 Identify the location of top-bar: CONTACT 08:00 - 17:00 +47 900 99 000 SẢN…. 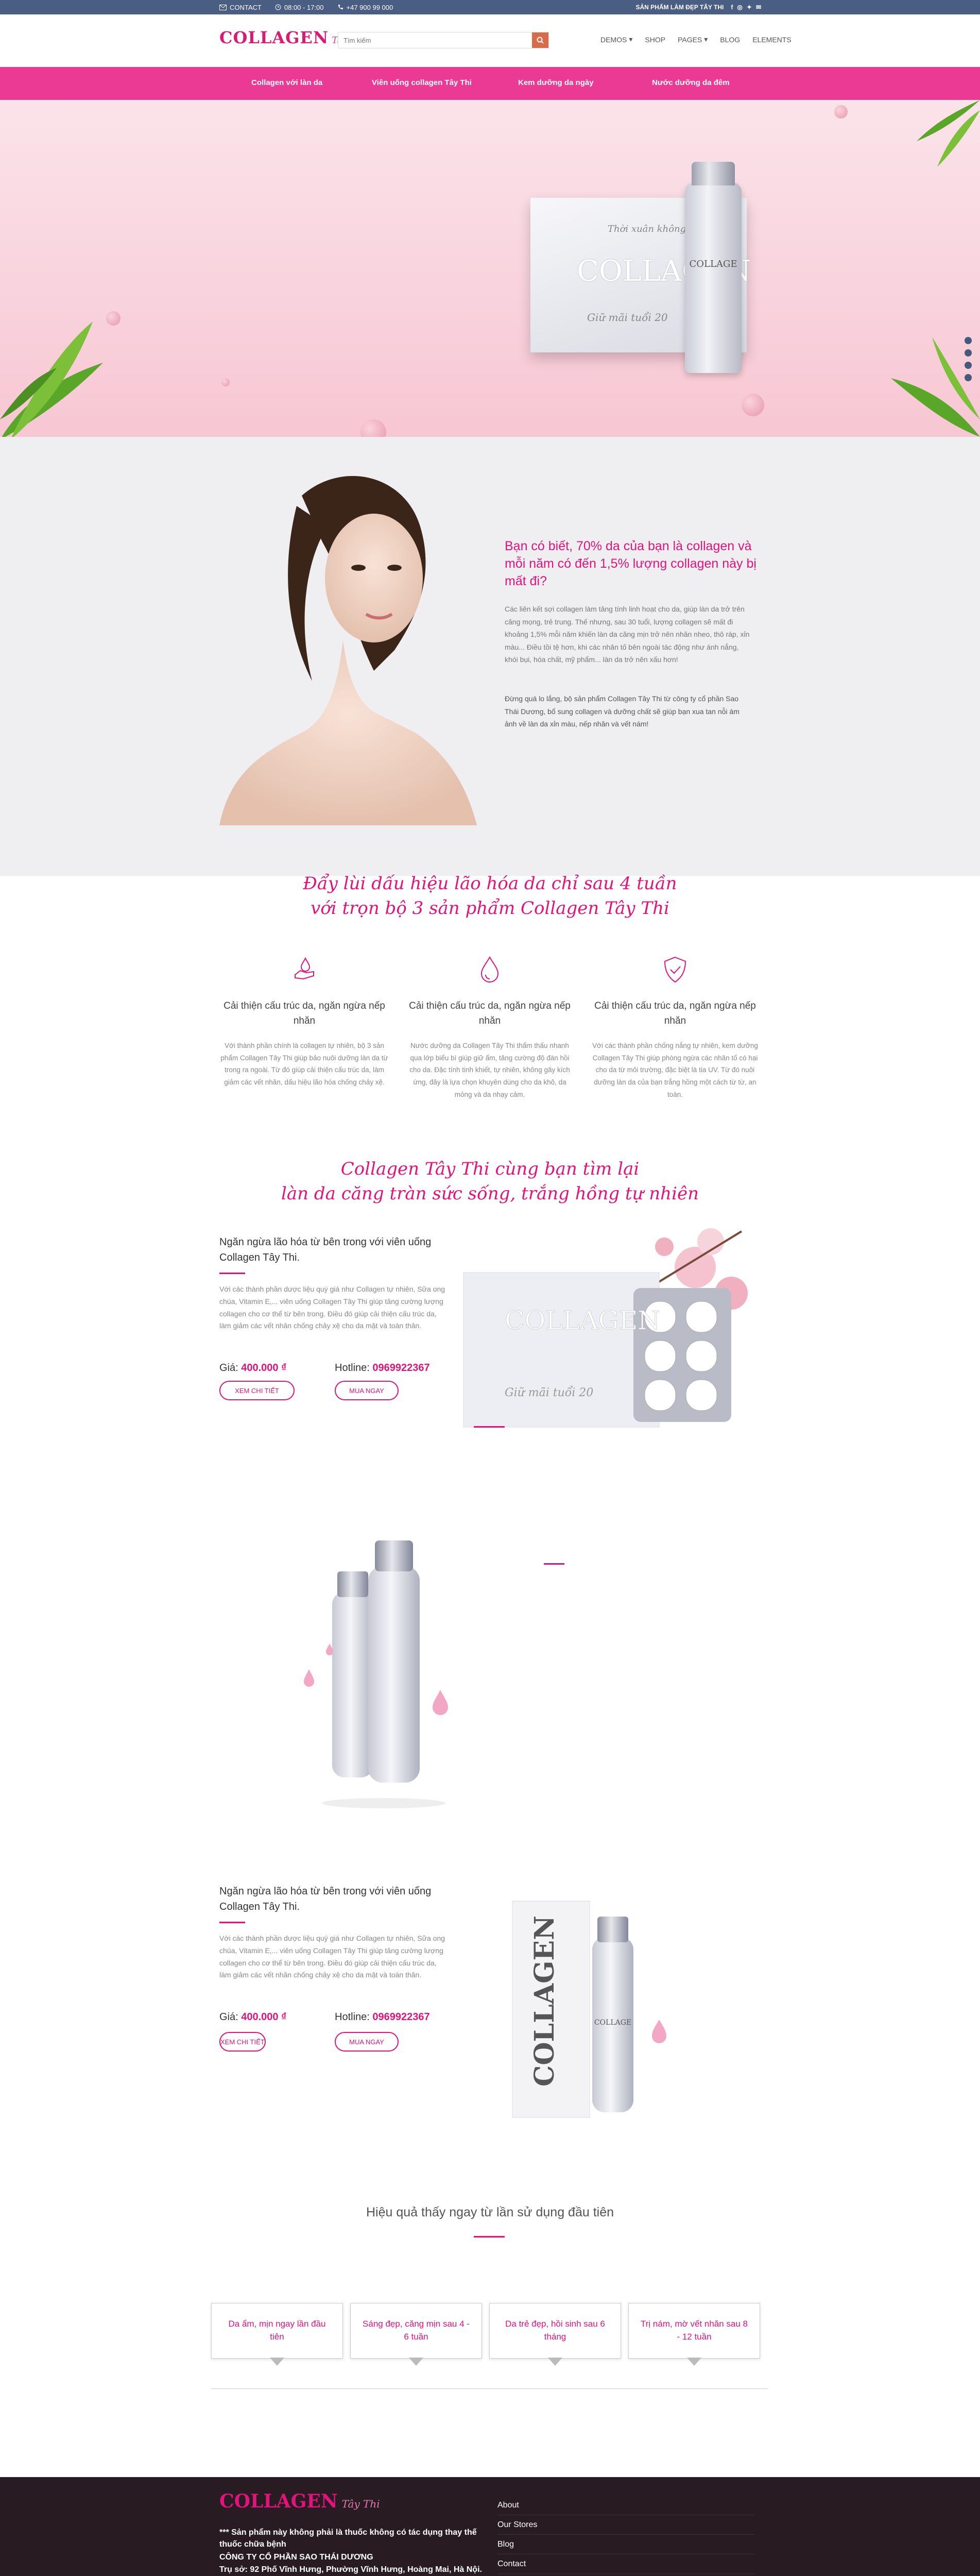
(490, 7).